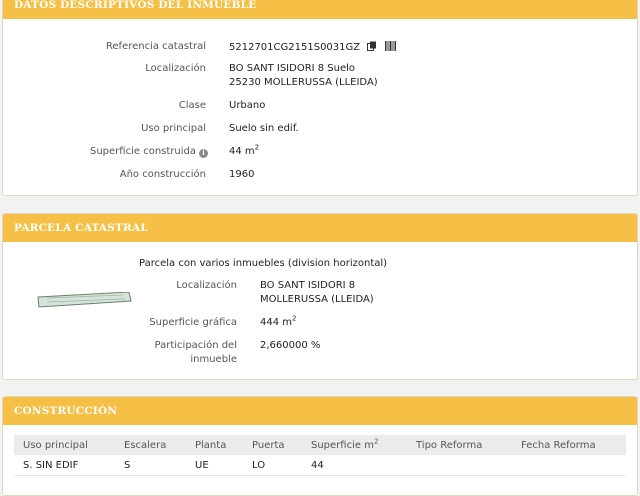 Image resolution: width=640 pixels, height=496 pixels. What do you see at coordinates (278, 321) in the screenshot?
I see `superficie-grafica-value: 444 m2` at bounding box center [278, 321].